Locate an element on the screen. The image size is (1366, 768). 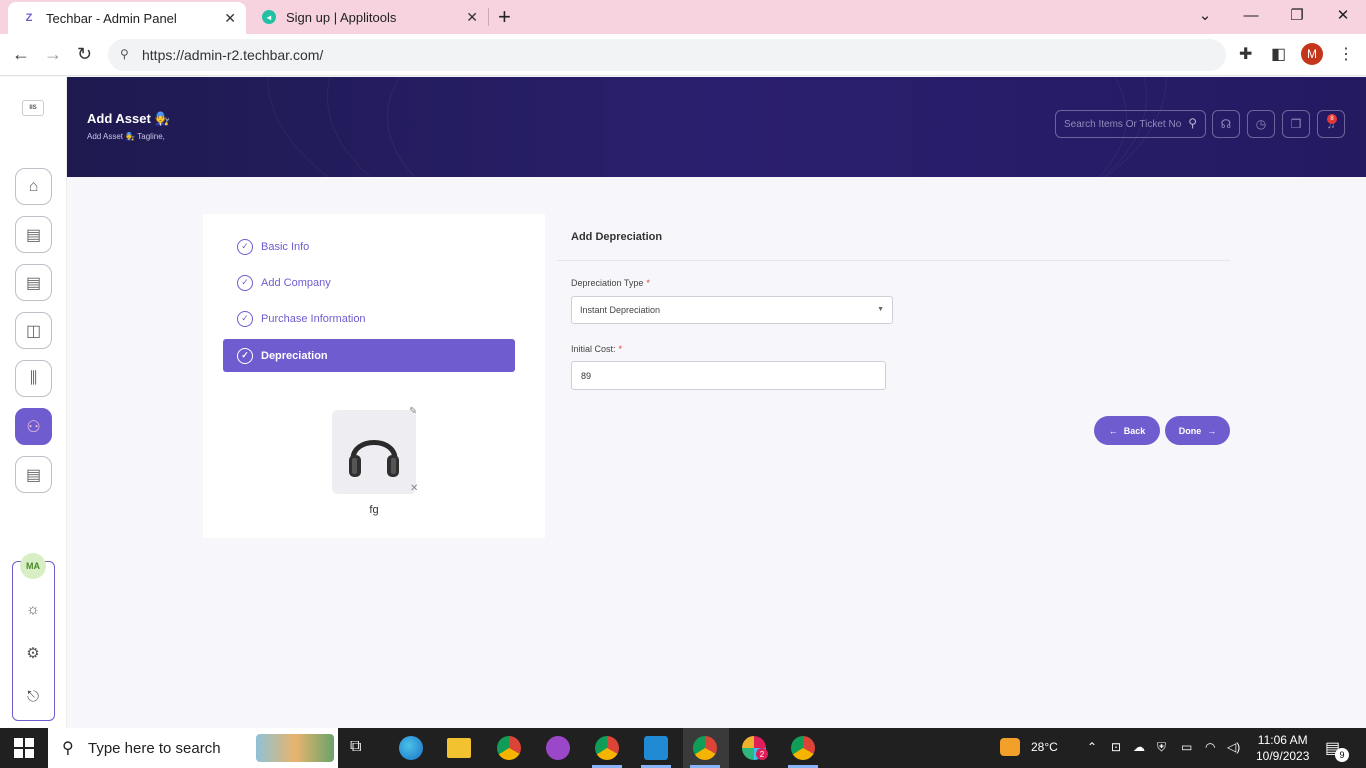
depreciation-type-select: Instant Depreciation ▼ is located at coordinates (732, 310).